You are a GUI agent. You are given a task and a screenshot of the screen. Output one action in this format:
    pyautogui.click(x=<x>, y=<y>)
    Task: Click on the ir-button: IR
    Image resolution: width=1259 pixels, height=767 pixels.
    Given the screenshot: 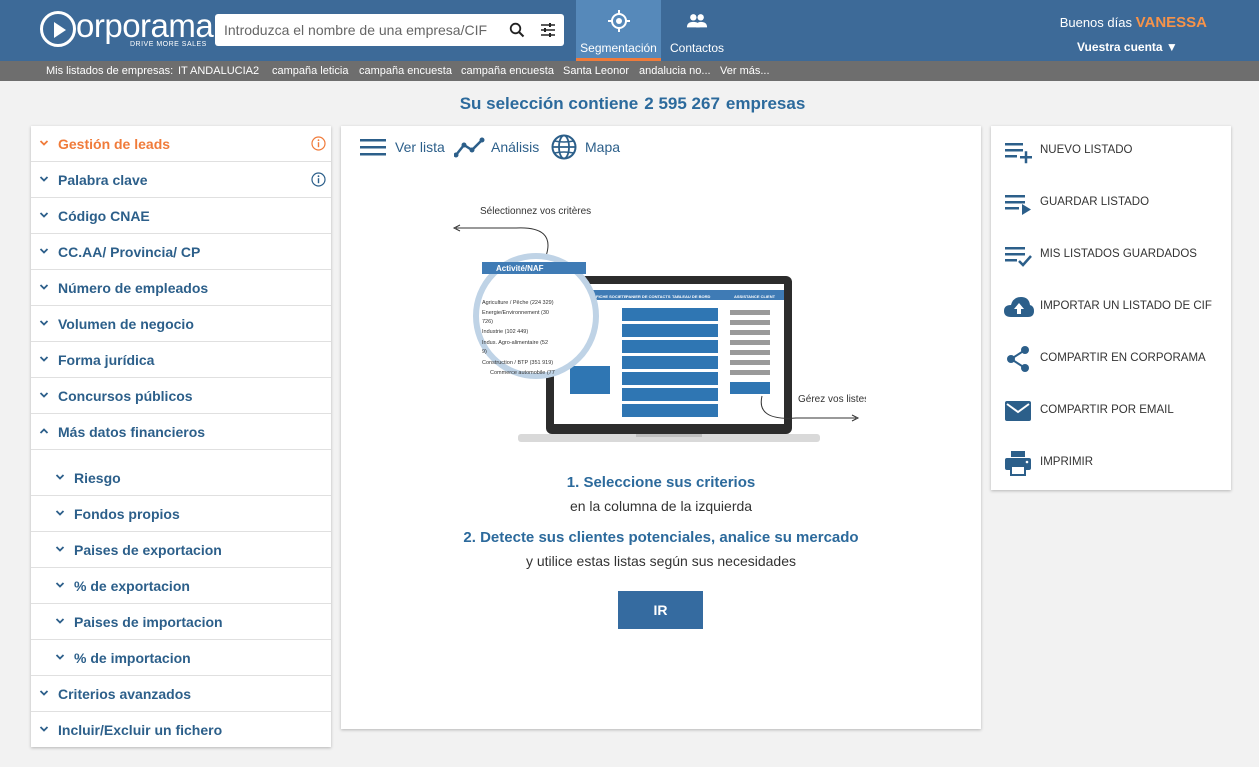 What is the action you would take?
    pyautogui.click(x=660, y=610)
    